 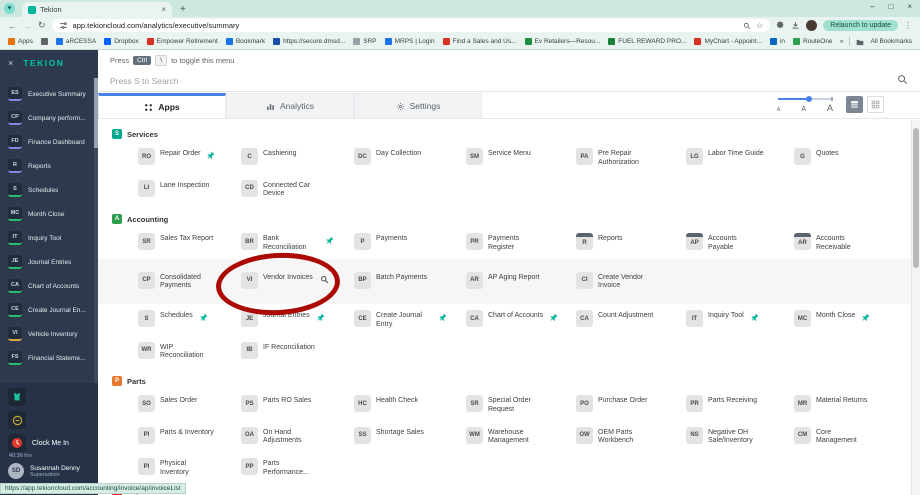 What do you see at coordinates (521, 156) in the screenshot?
I see `app-tile-service-menu: SM Service Menu` at bounding box center [521, 156].